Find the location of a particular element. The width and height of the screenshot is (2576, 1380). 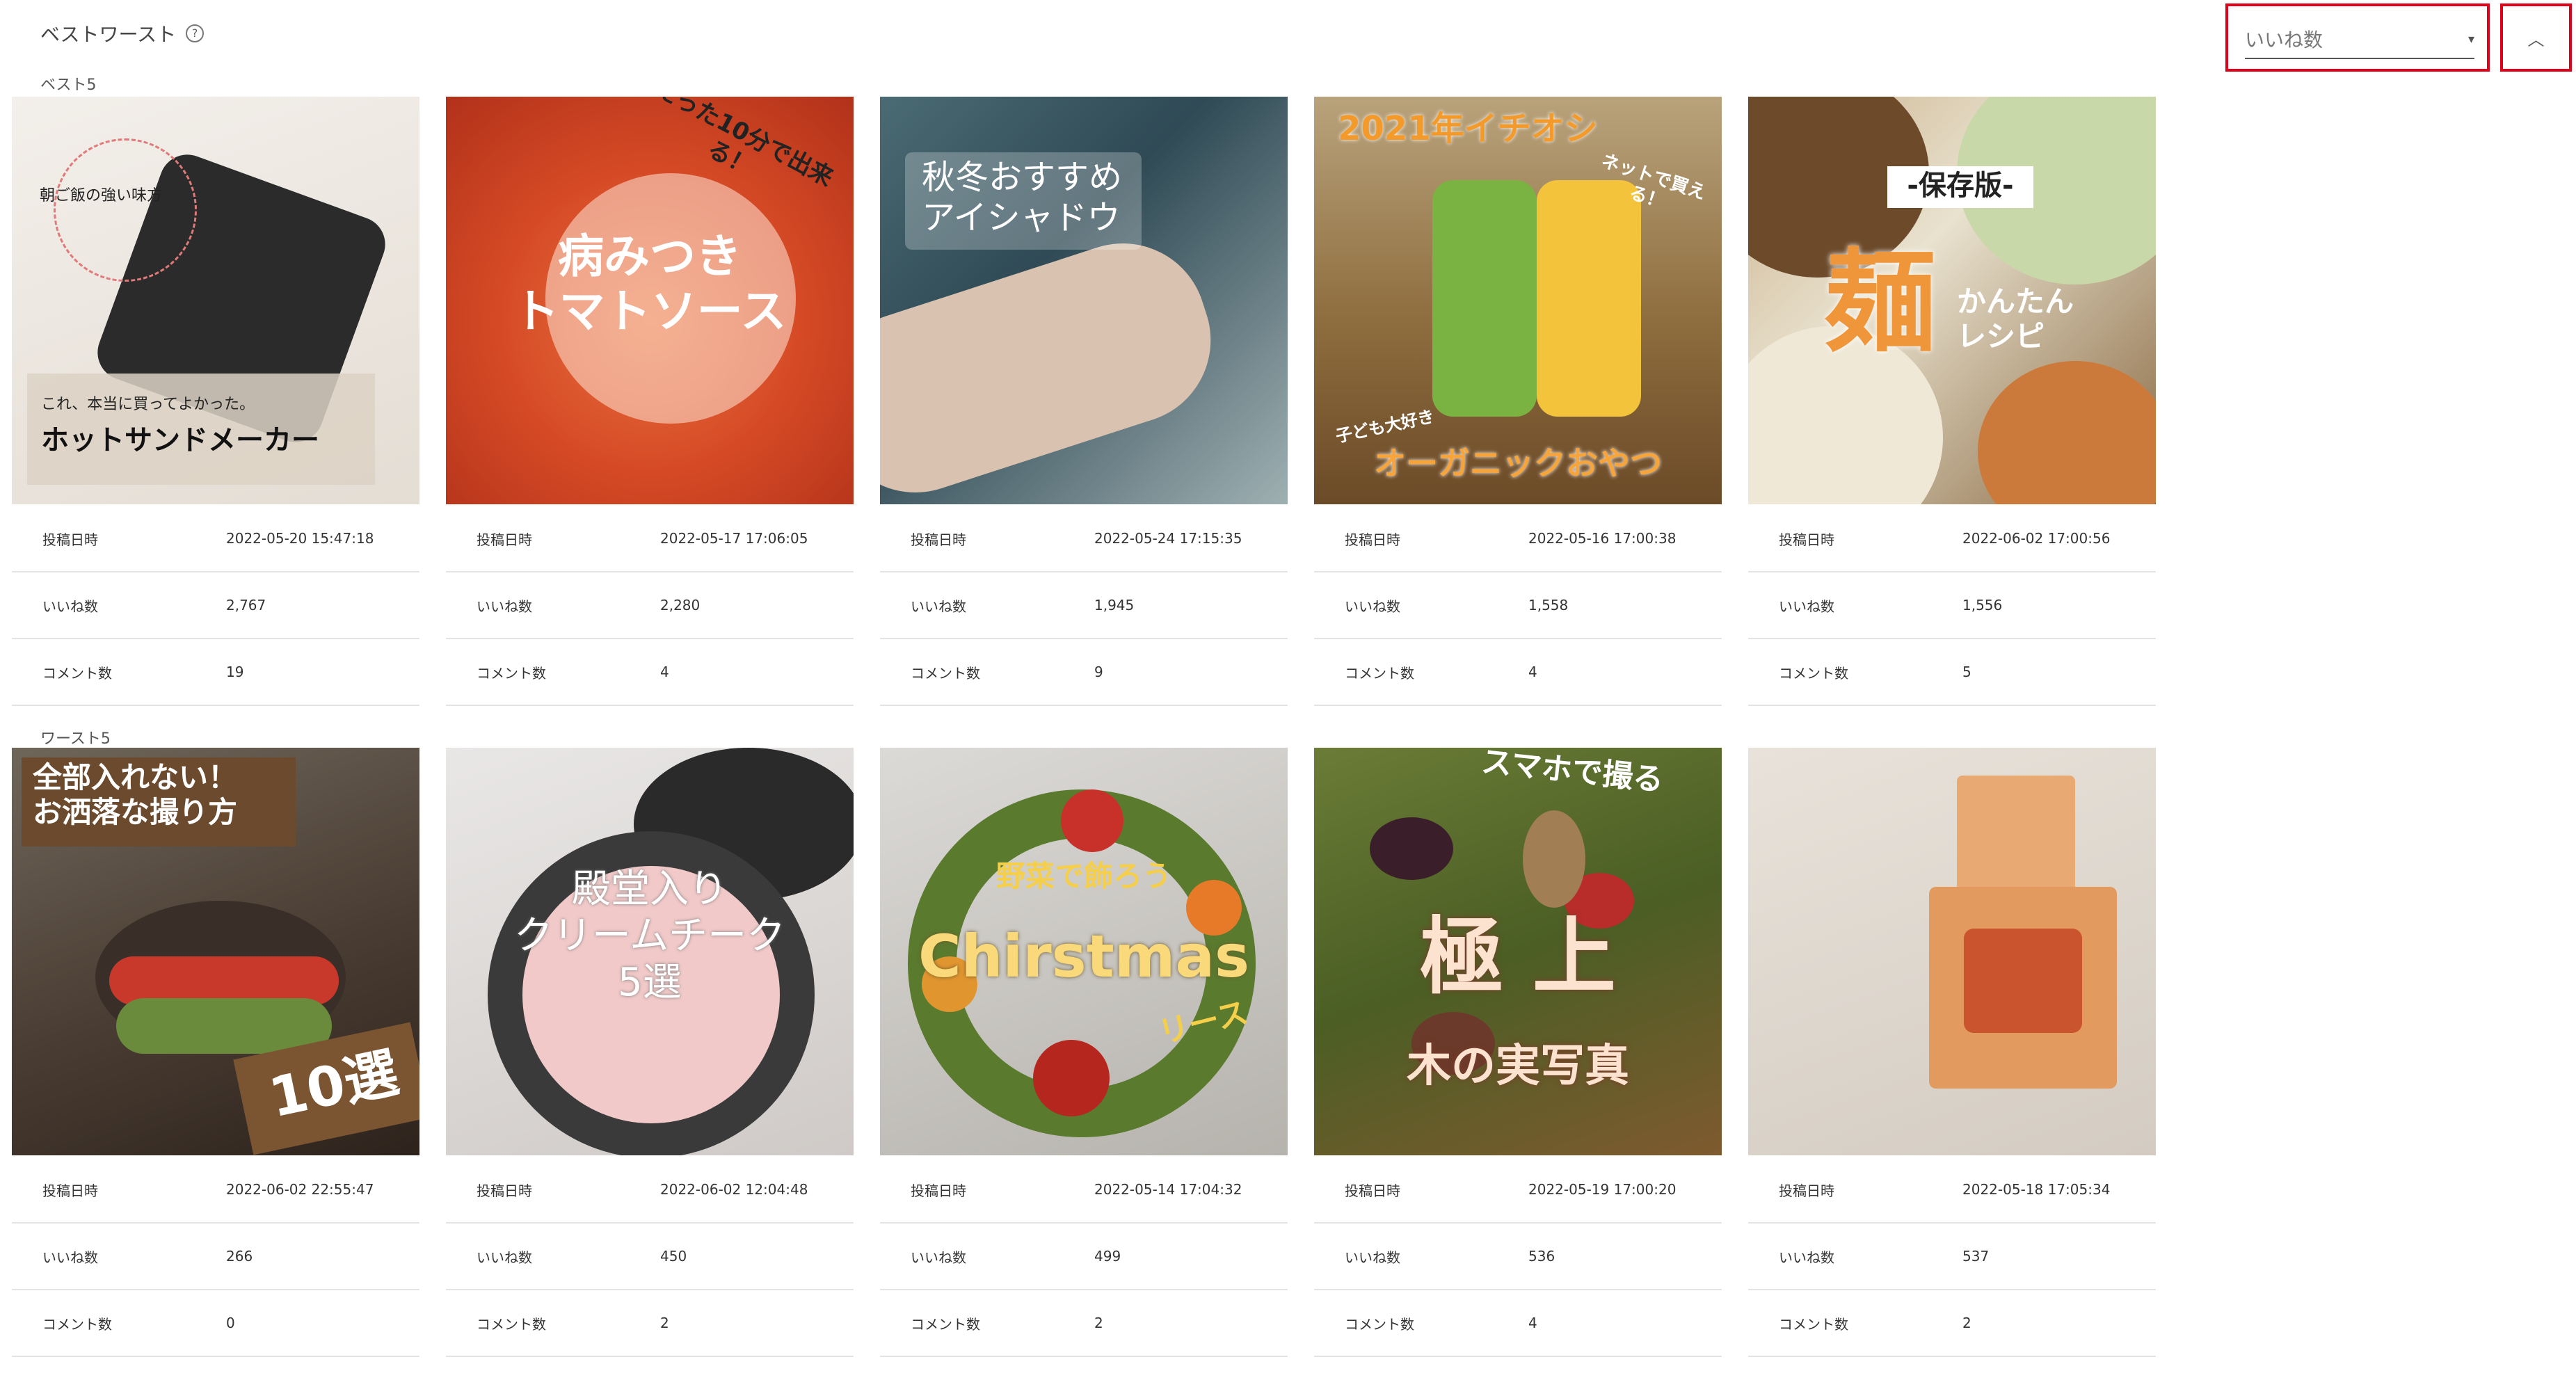

page-title: ベストワースト is located at coordinates (108, 34).